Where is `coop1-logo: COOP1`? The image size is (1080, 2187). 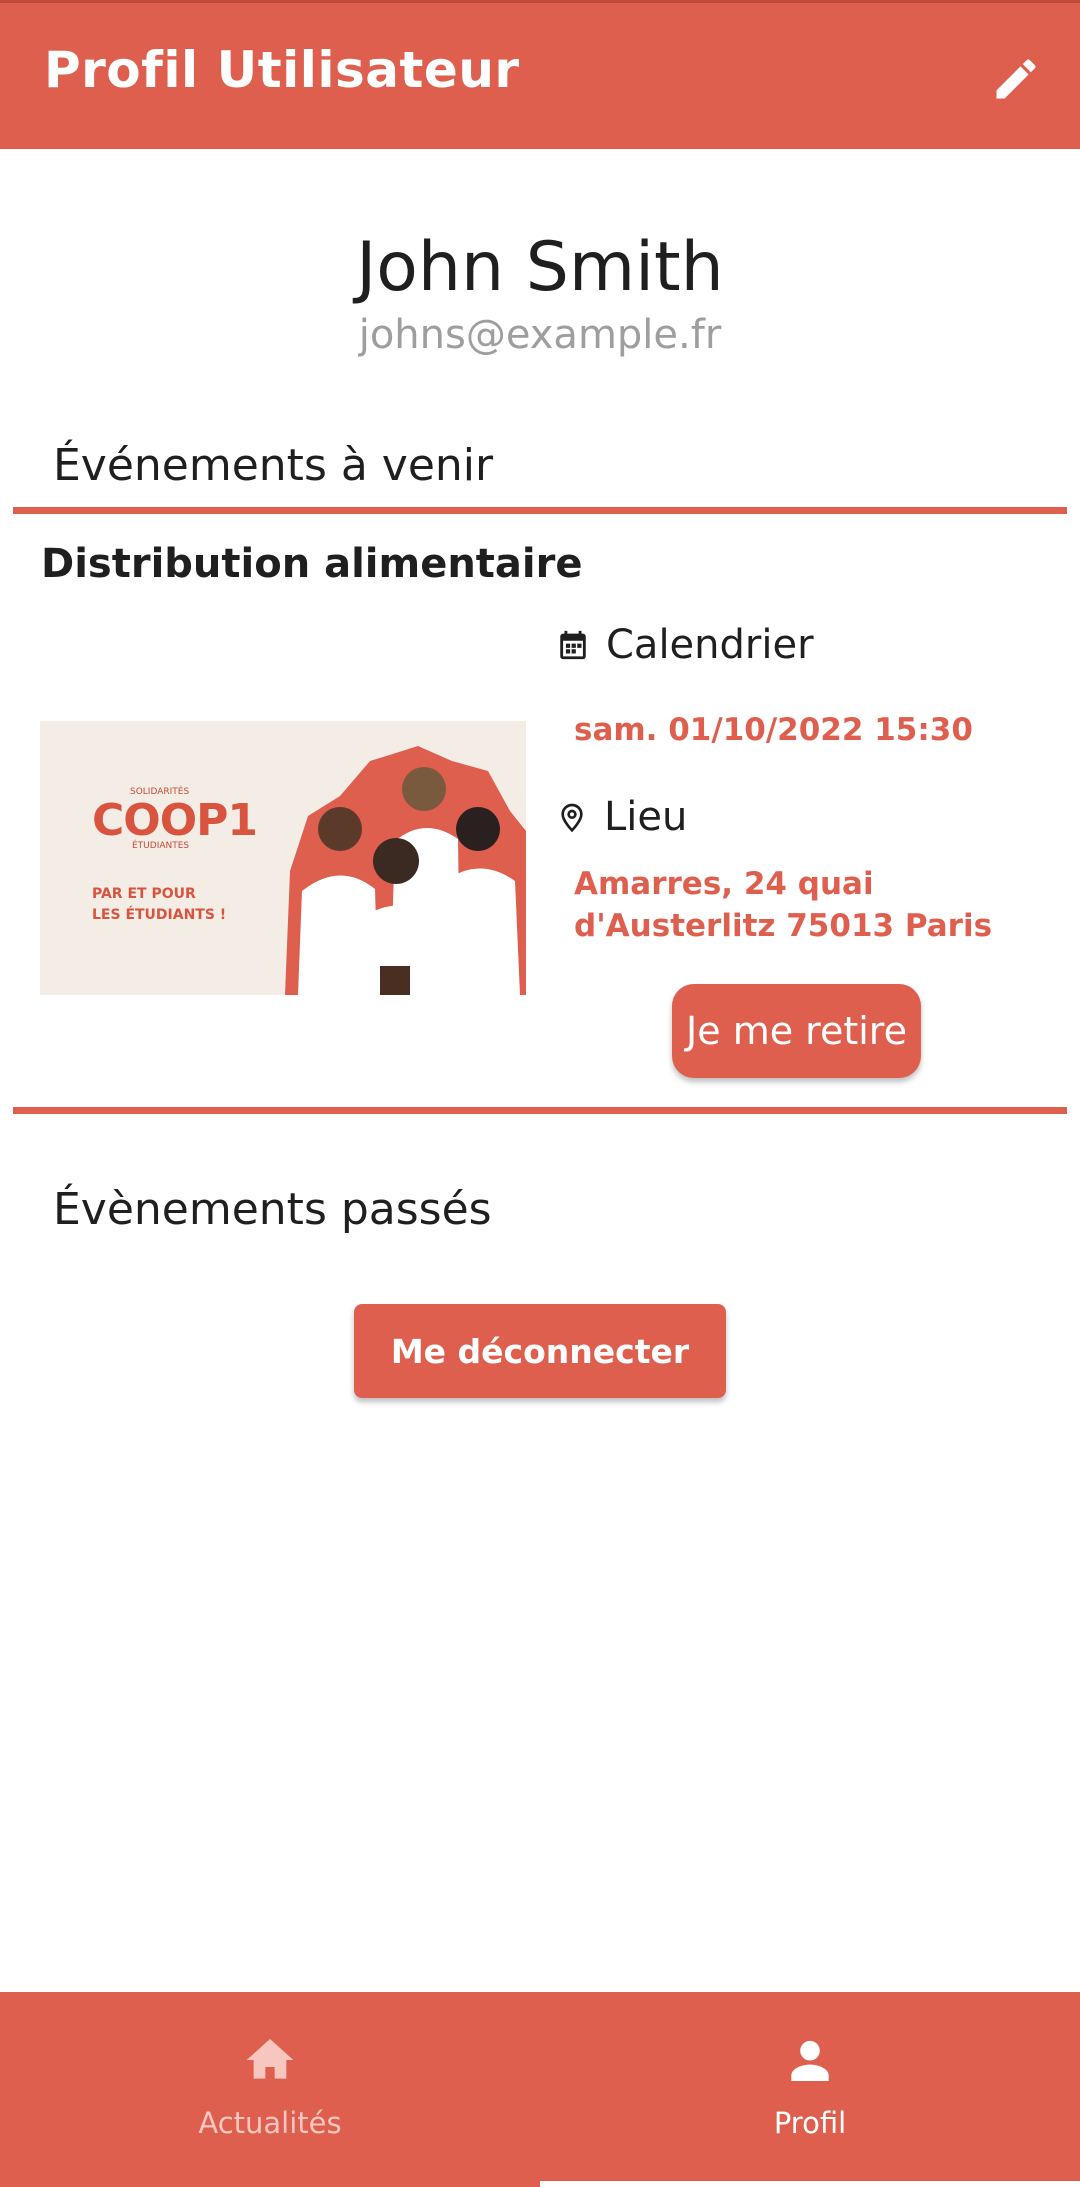 coop1-logo: COOP1 is located at coordinates (175, 820).